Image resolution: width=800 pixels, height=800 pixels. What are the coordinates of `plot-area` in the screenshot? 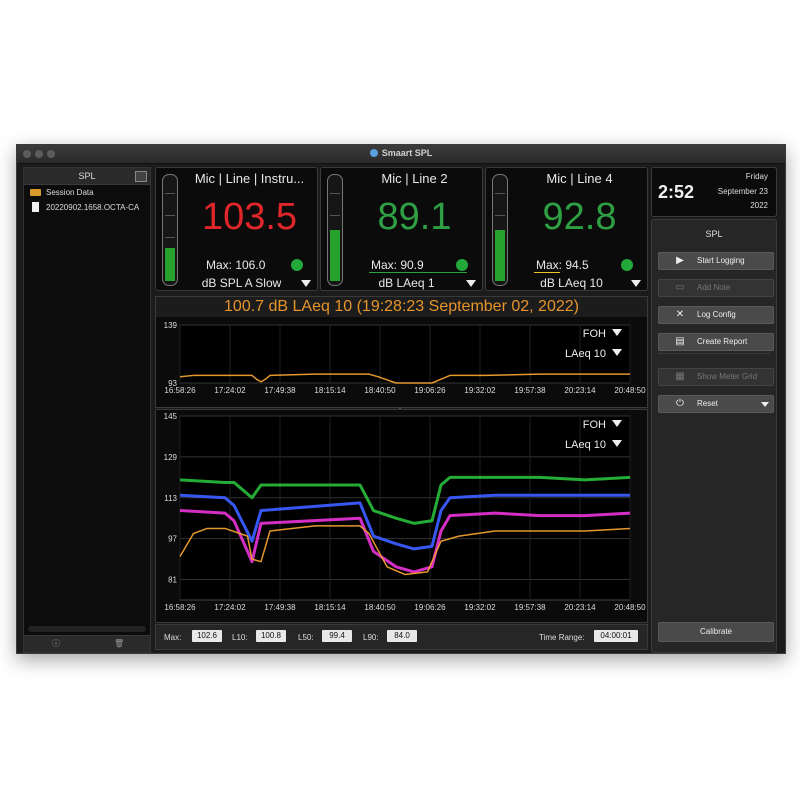 It's located at (405, 508).